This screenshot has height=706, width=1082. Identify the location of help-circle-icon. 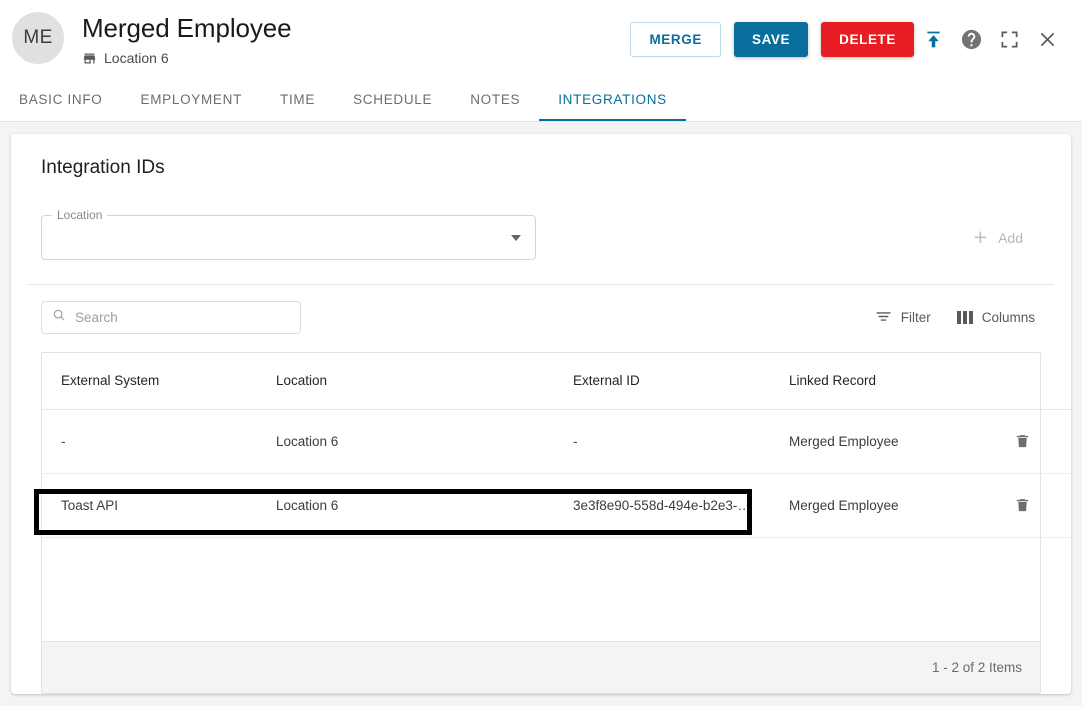
(971, 39).